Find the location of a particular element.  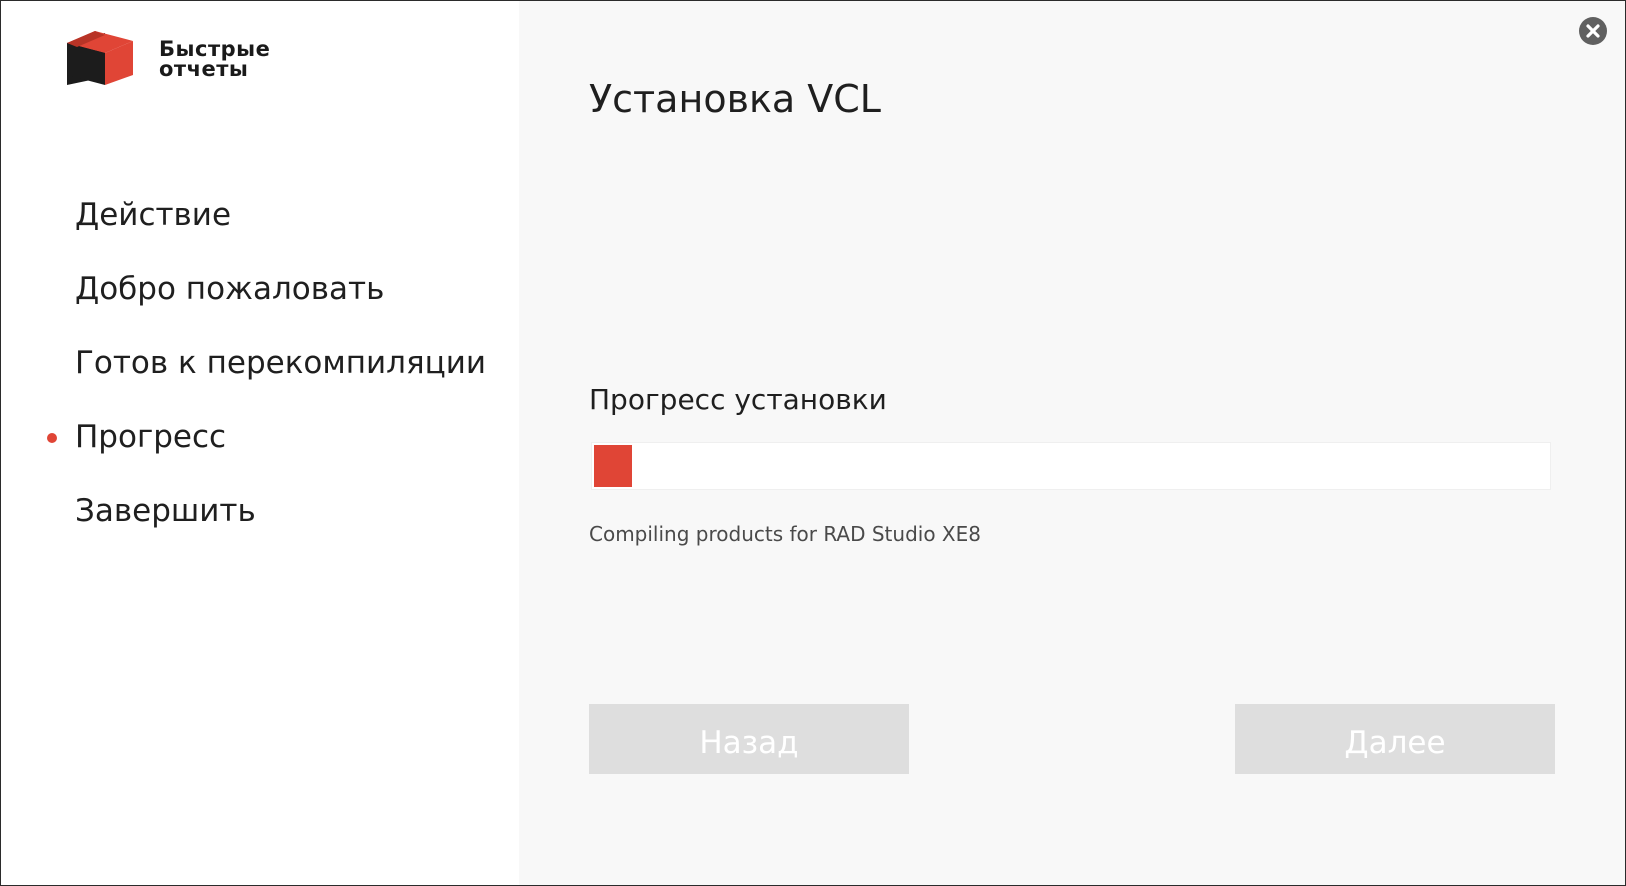

step-progress: Прогресс is located at coordinates (137, 437).